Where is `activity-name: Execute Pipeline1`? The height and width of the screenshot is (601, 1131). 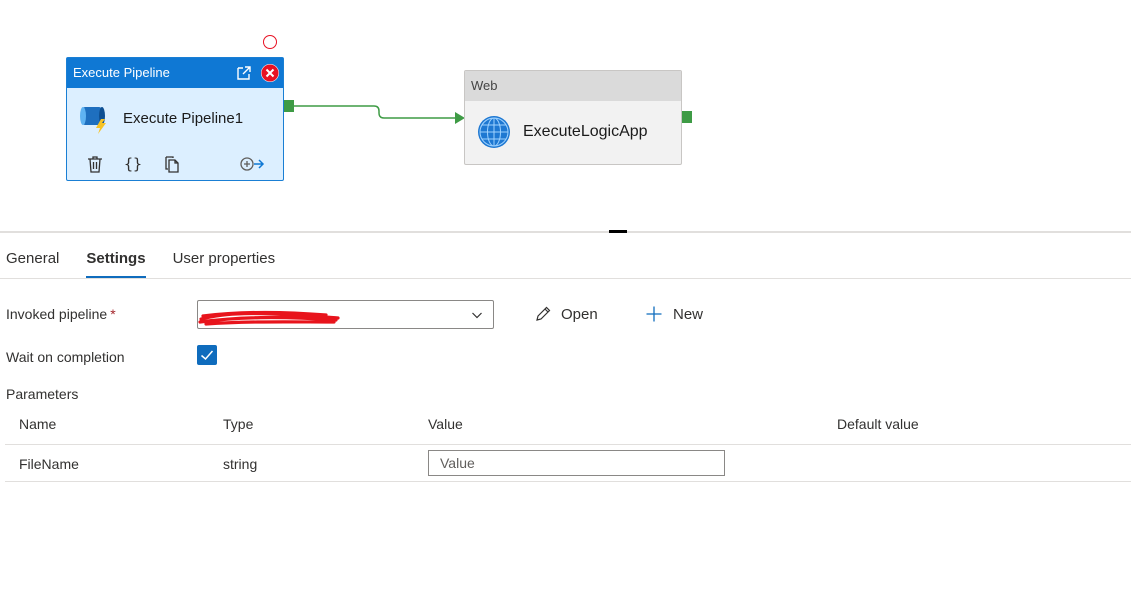 activity-name: Execute Pipeline1 is located at coordinates (183, 118).